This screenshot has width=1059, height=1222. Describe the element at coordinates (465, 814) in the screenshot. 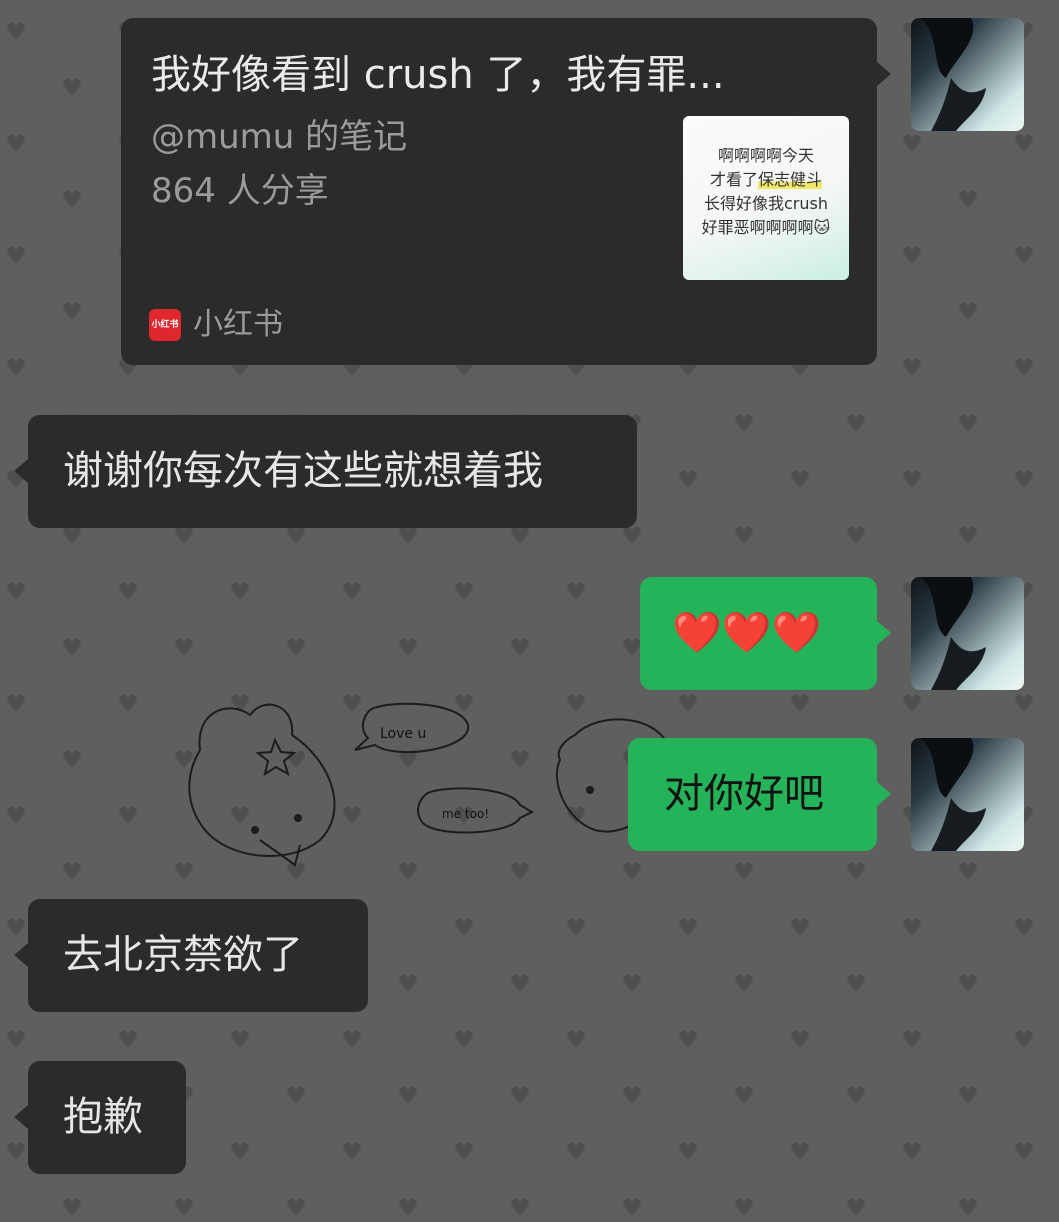

I see `doodle-me-too: me too!` at that location.